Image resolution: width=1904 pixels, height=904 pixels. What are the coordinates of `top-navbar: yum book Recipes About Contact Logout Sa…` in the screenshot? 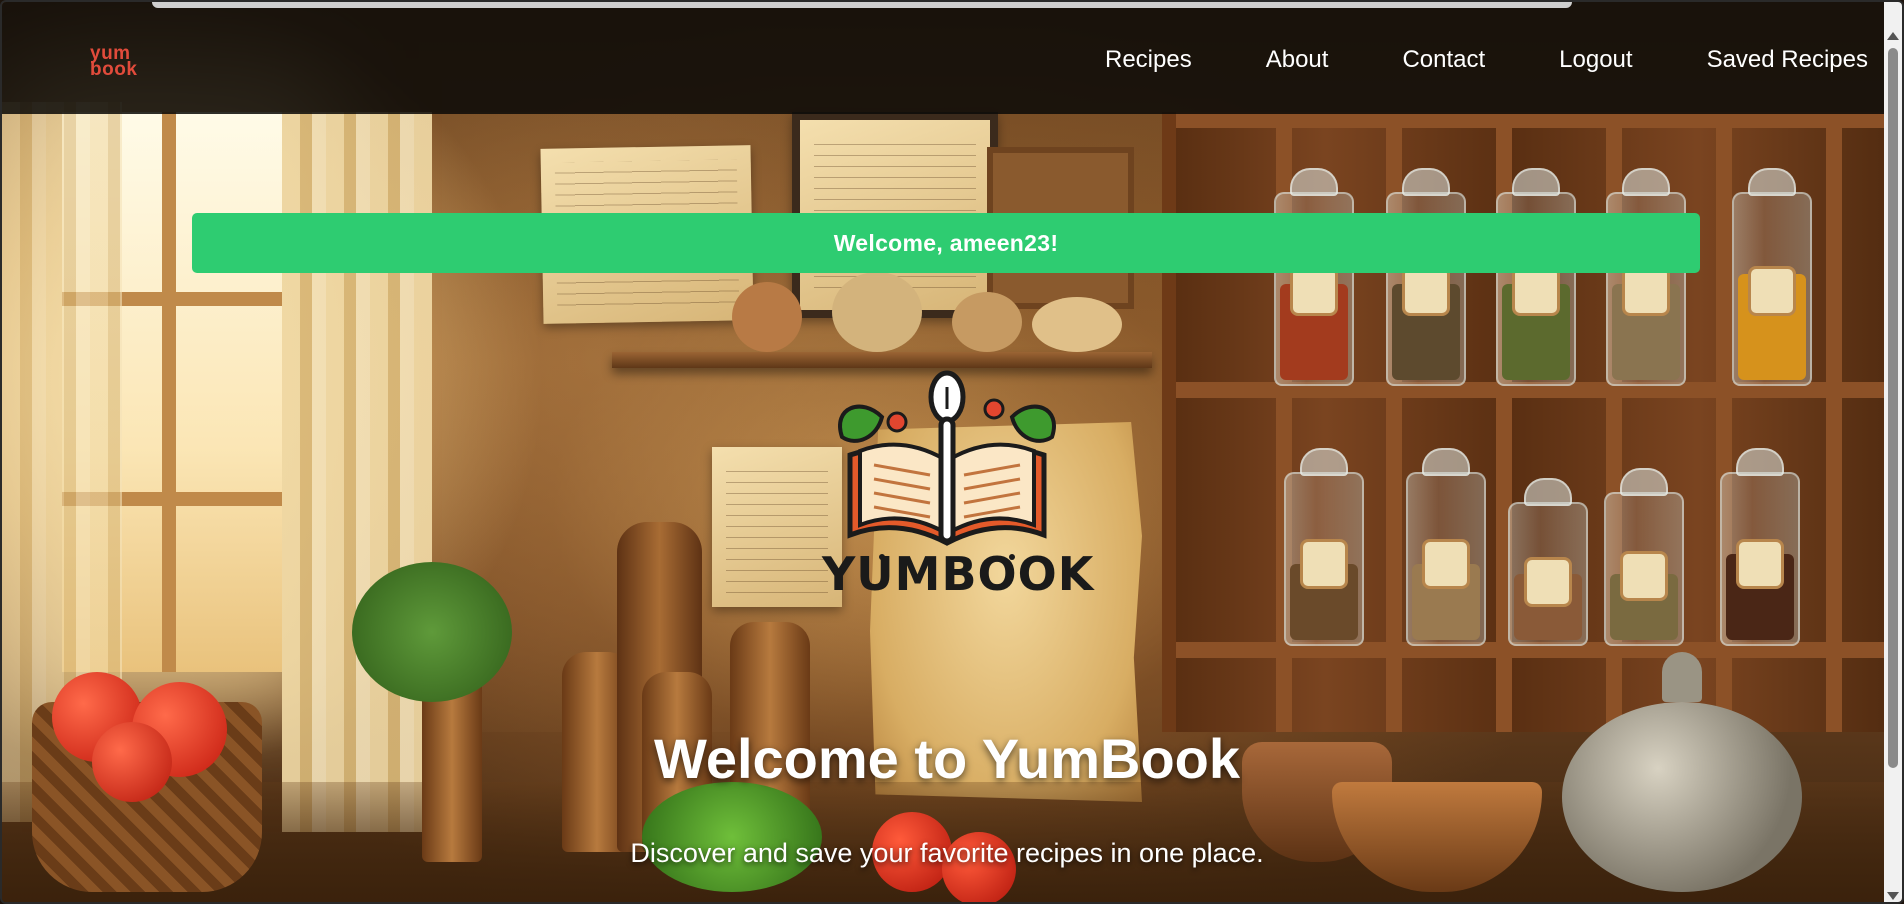 It's located at (952, 58).